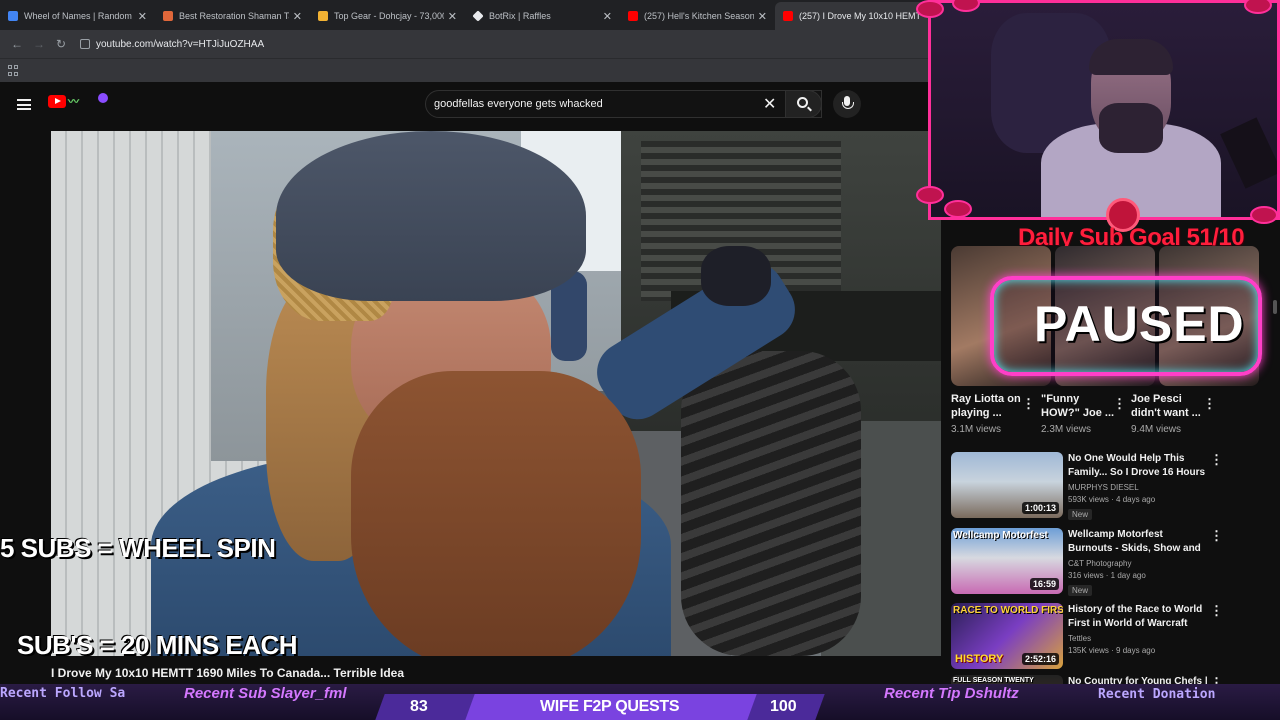 The image size is (1280, 720). I want to click on youtube-doodle-icon: 〰, so click(88, 102).